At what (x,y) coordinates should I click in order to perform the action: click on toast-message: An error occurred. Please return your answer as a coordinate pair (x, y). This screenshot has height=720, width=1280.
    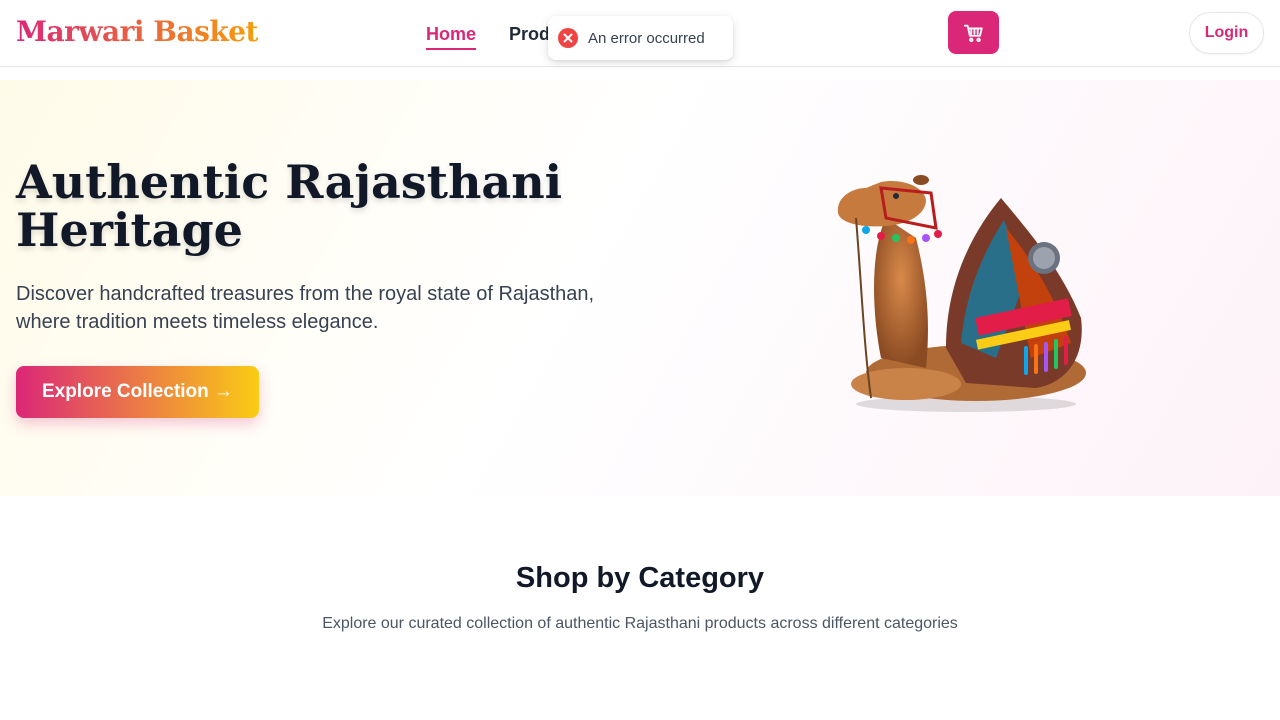
    Looking at the image, I should click on (646, 38).